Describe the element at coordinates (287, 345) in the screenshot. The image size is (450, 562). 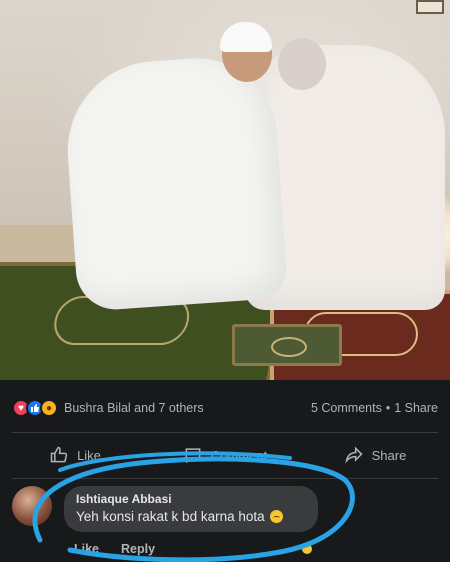
I see `photo-book` at that location.